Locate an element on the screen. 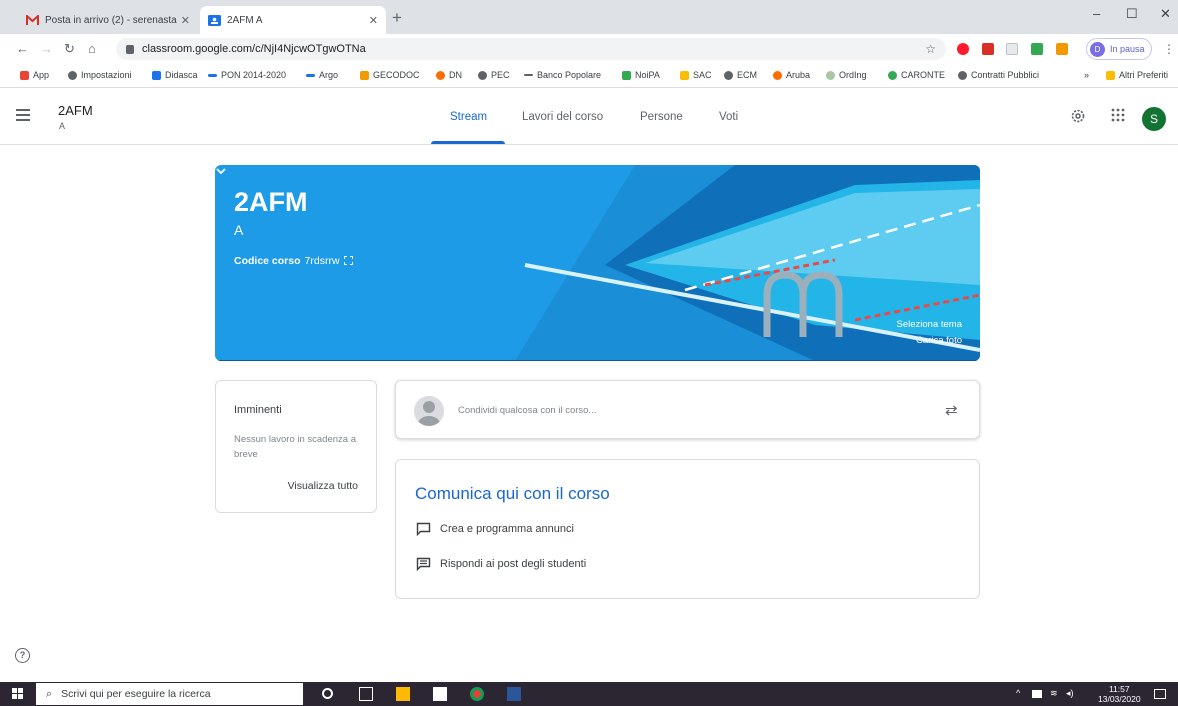  bookmark-contratti-pubblici: Contratti Pubblici is located at coordinates (998, 75).